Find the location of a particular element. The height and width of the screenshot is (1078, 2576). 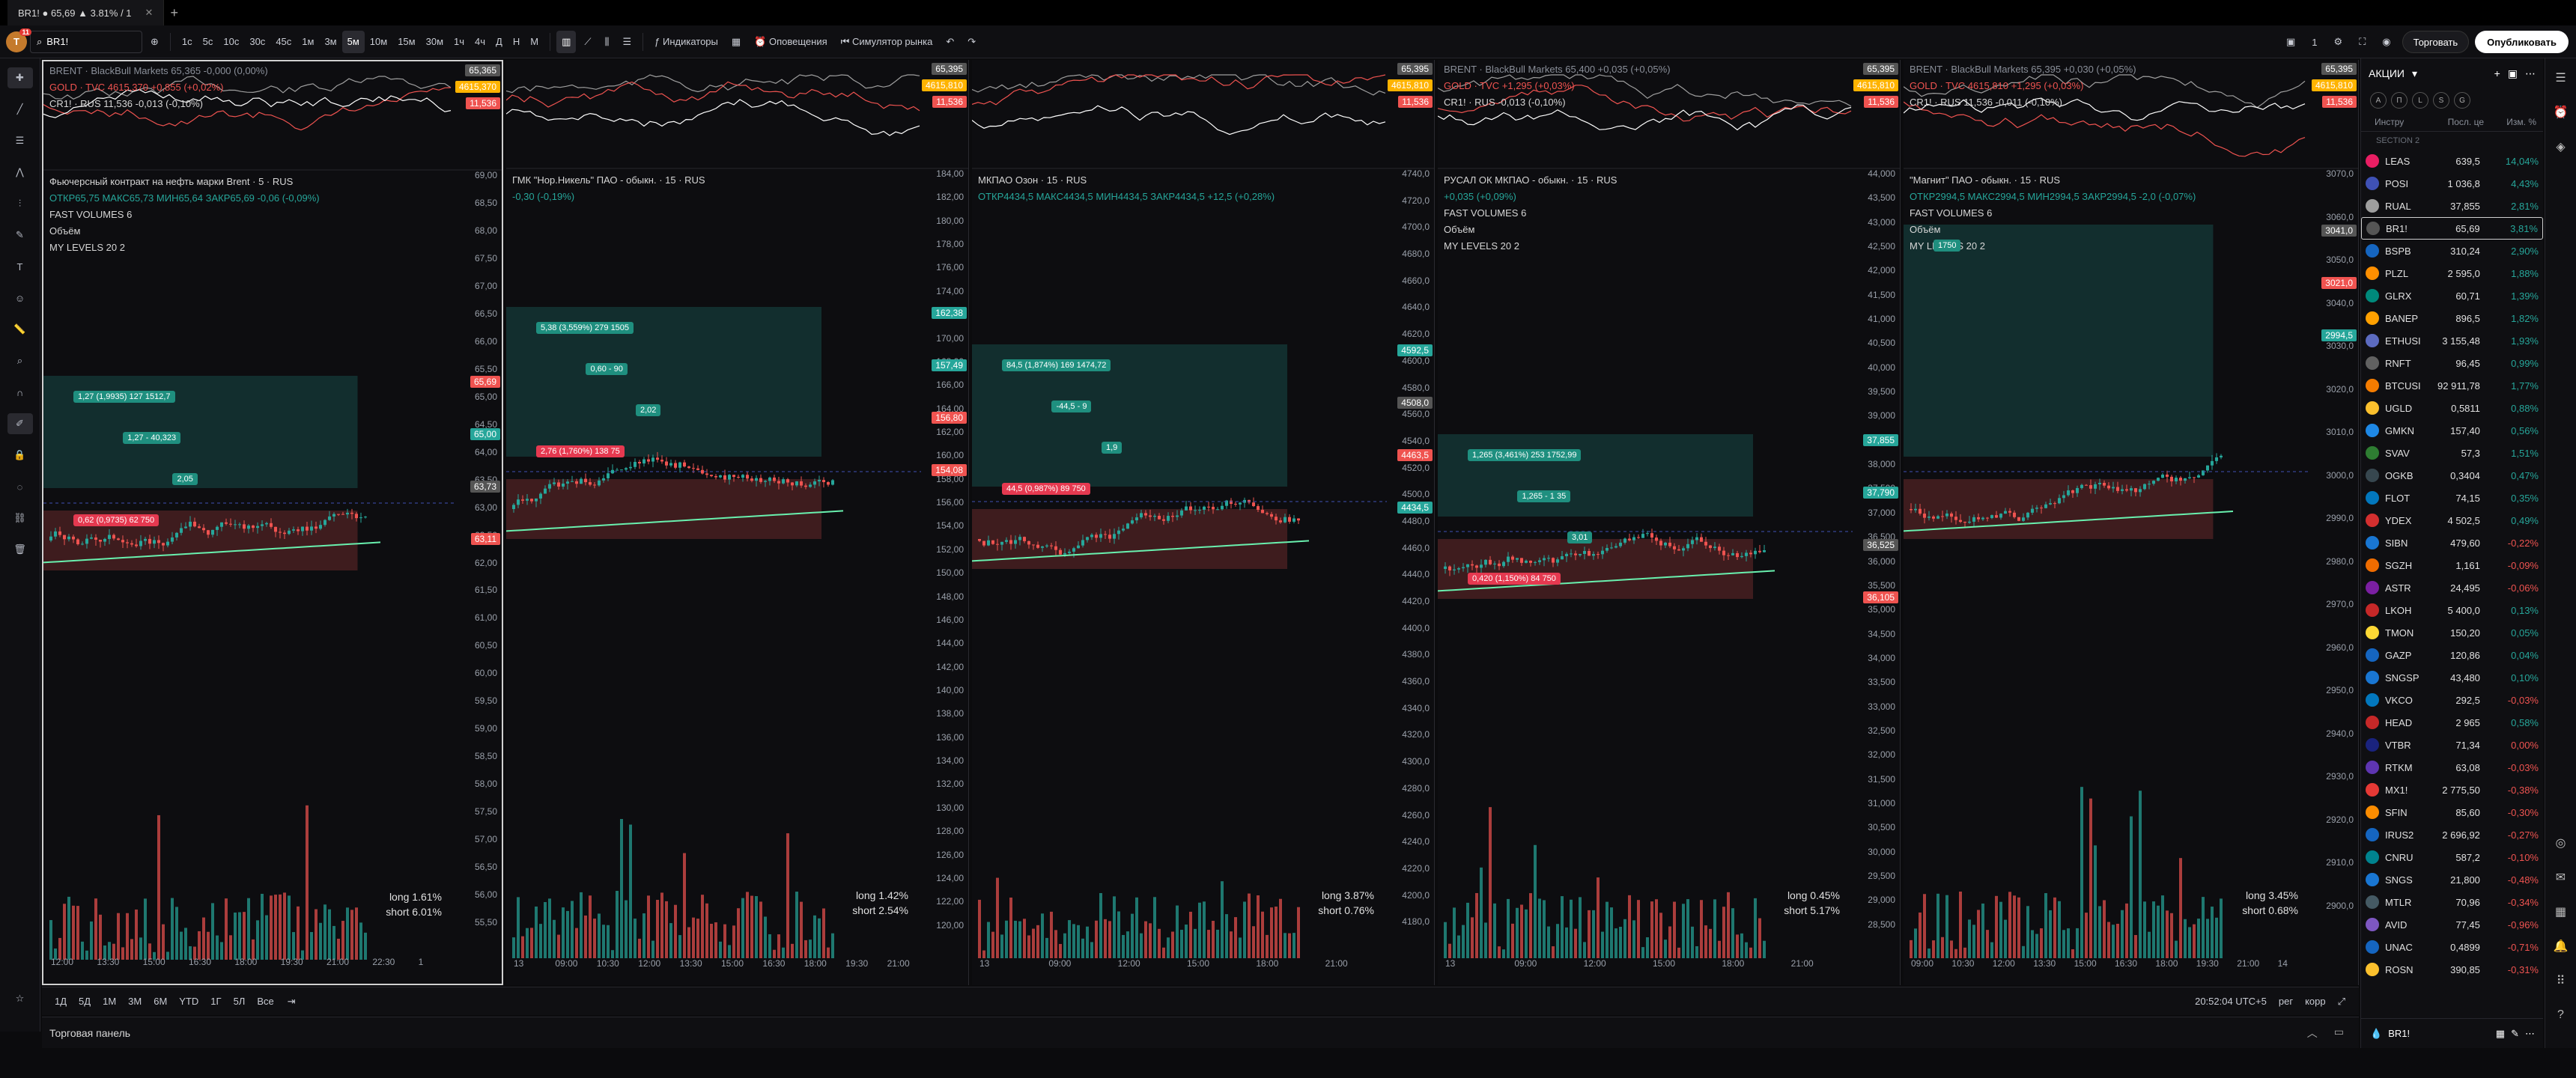

interval-4: 45с is located at coordinates (283, 42).